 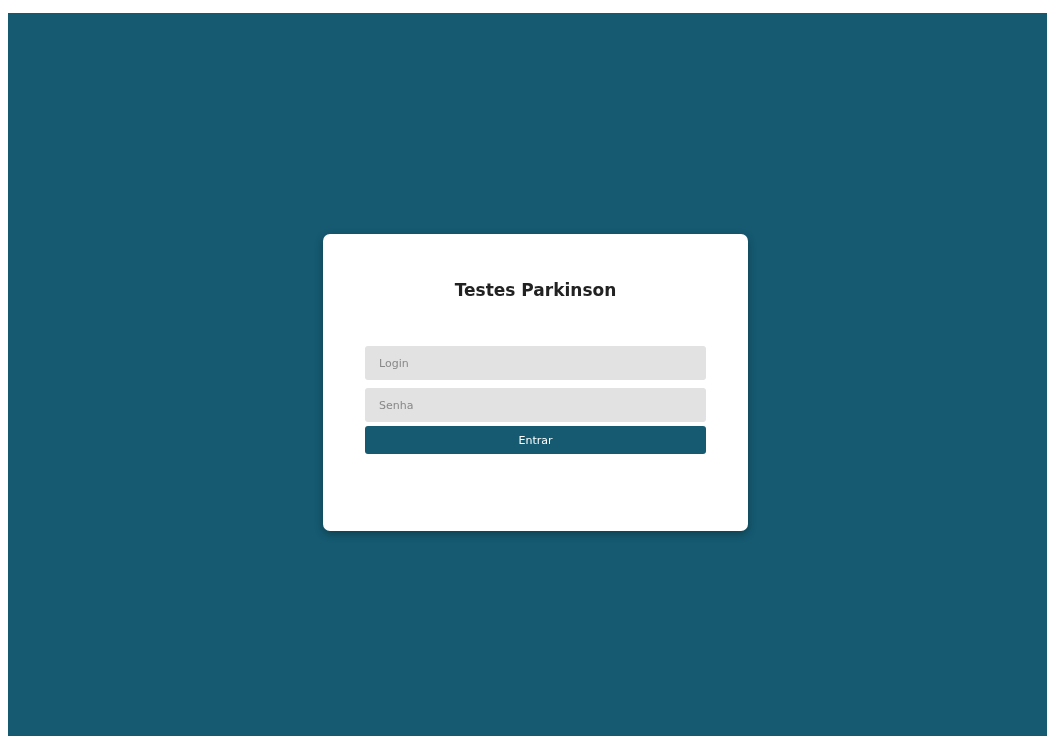 What do you see at coordinates (535, 363) in the screenshot?
I see `input-field: Login` at bounding box center [535, 363].